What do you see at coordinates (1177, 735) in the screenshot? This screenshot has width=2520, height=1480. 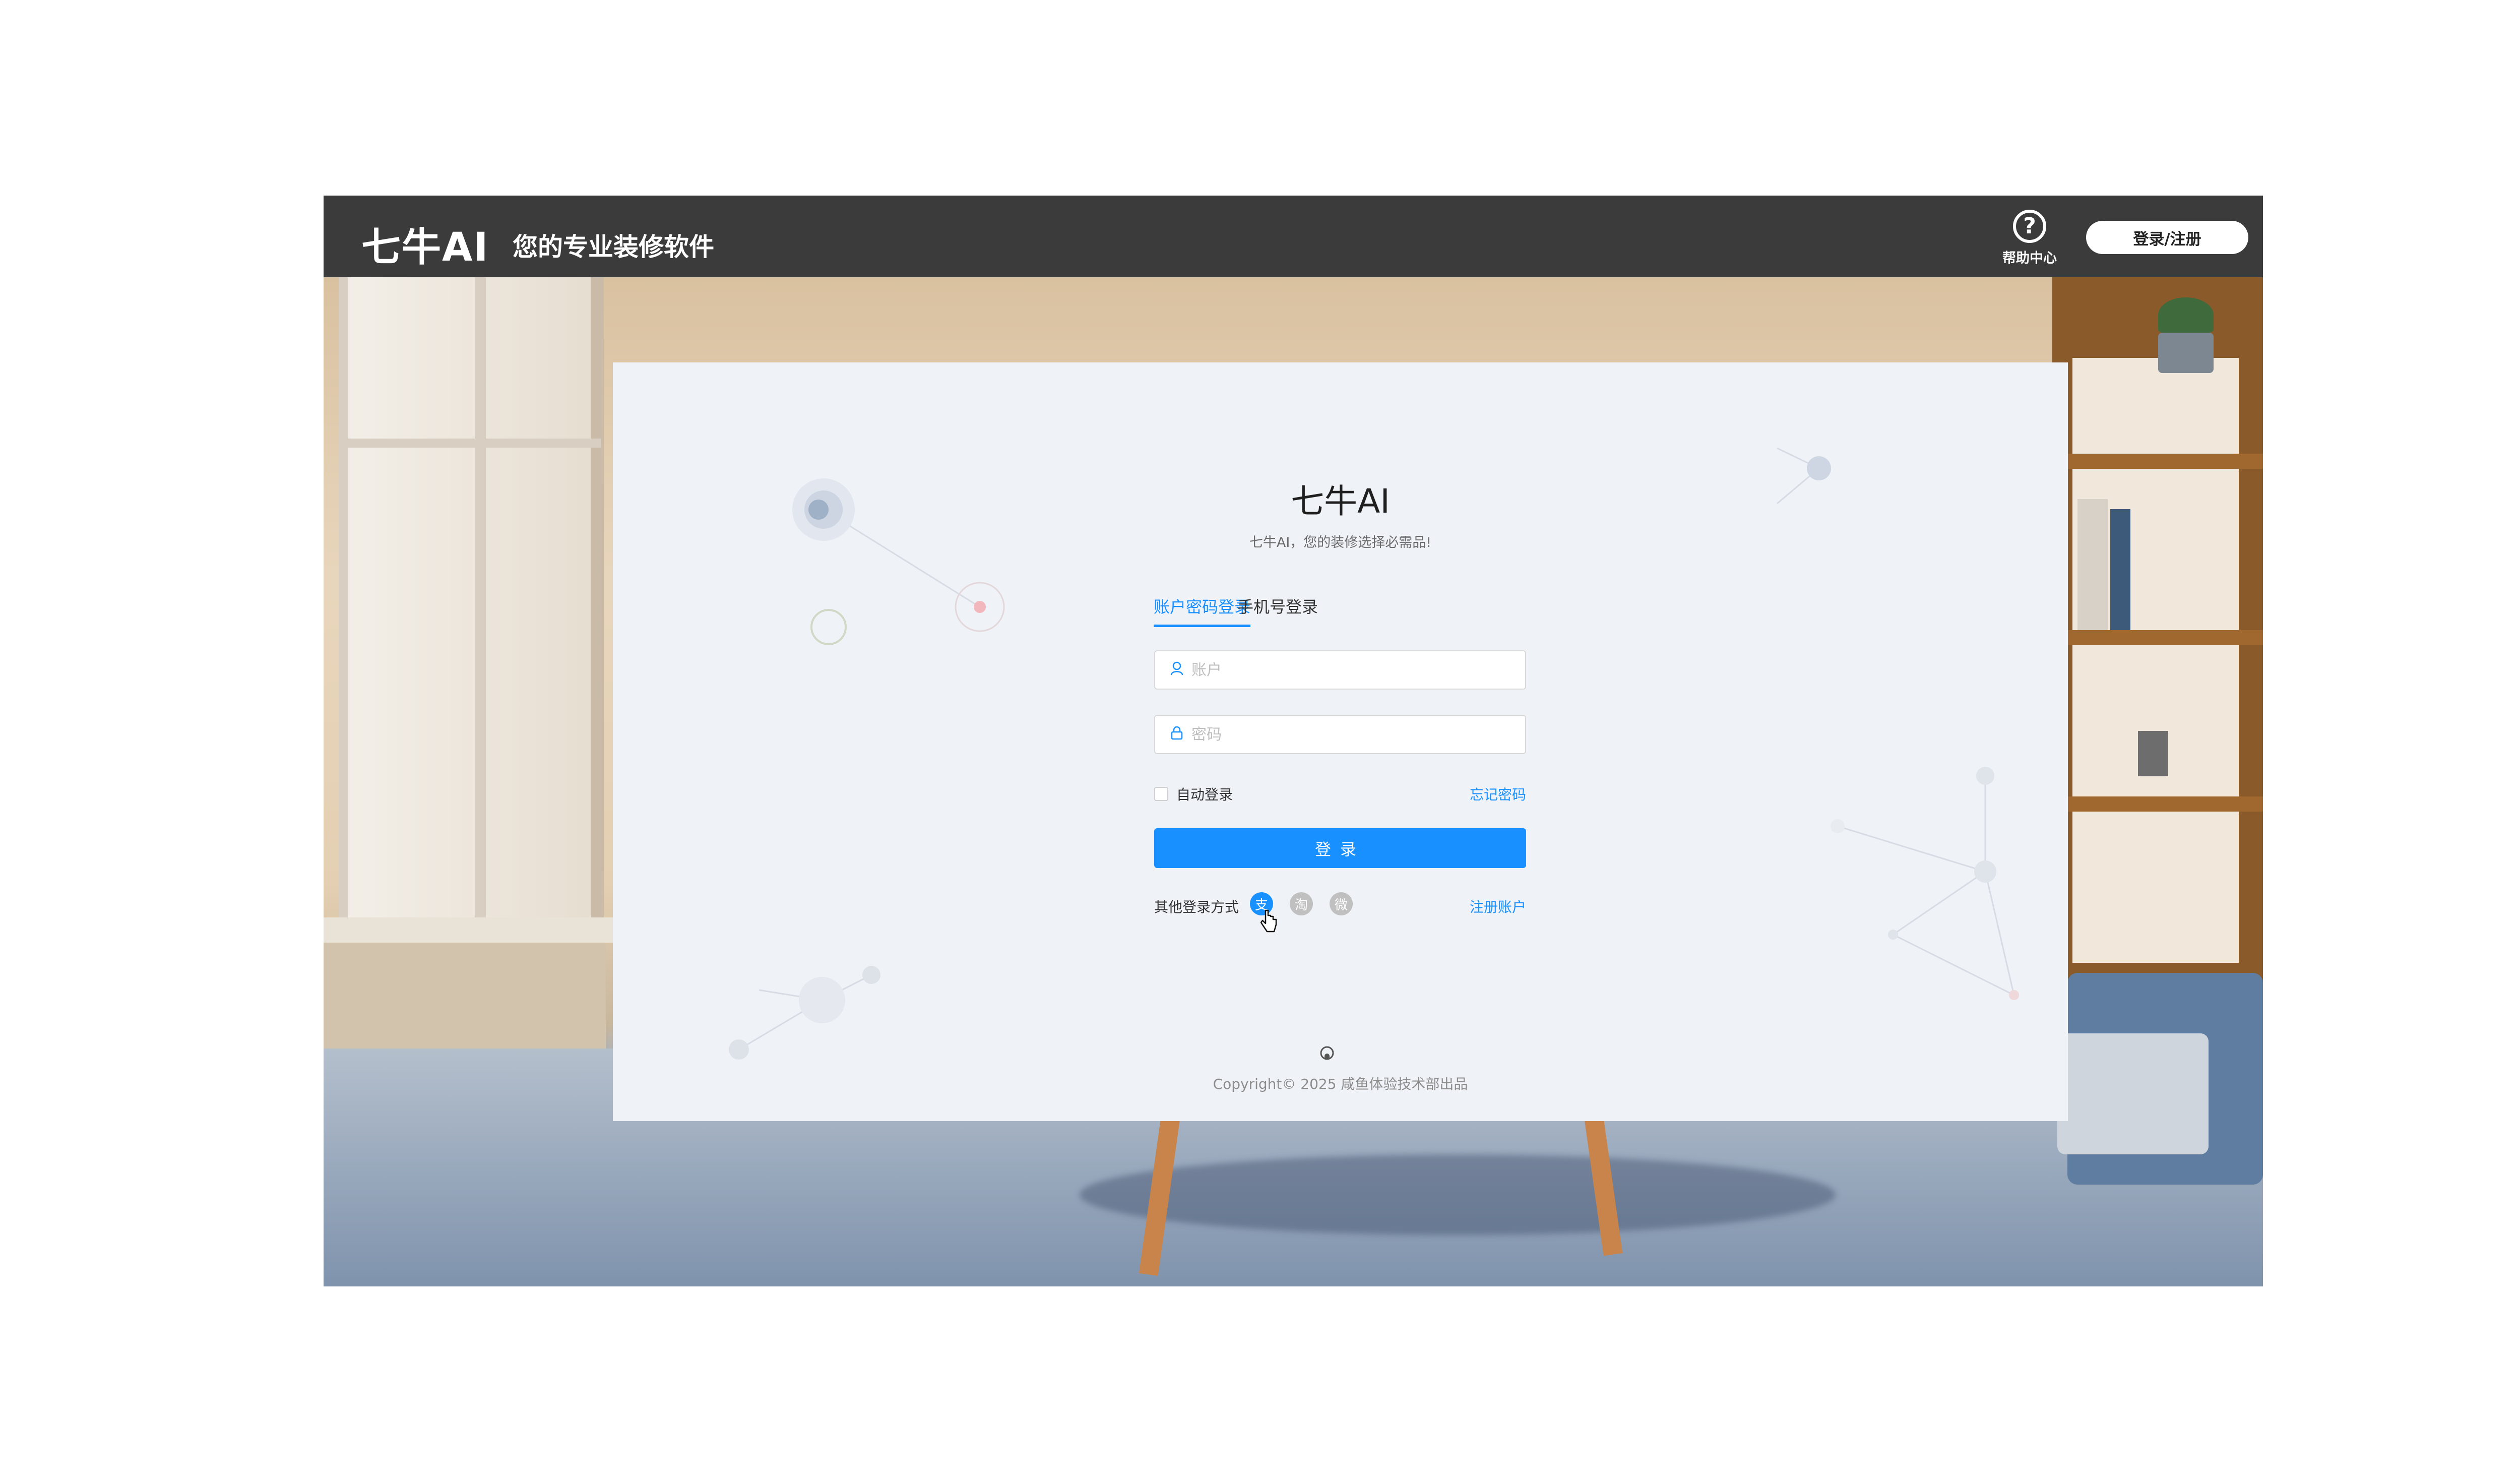 I see `lock-icon` at bounding box center [1177, 735].